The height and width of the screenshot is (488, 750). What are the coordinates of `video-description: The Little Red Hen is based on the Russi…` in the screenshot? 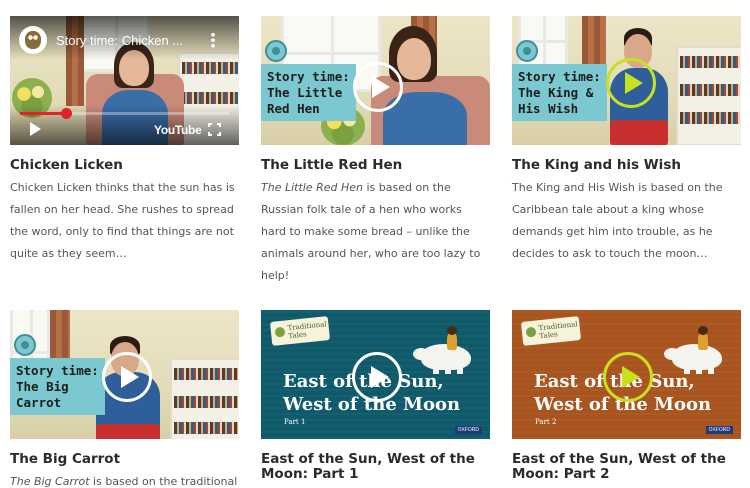 It's located at (371, 231).